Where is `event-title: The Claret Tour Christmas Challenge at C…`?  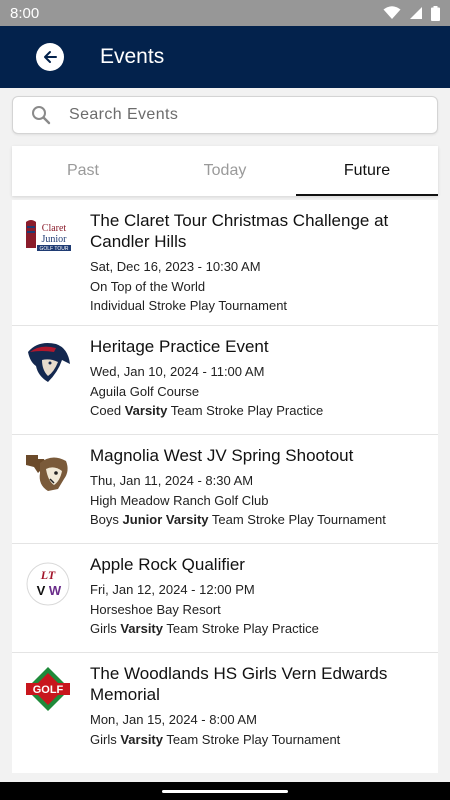 event-title: The Claret Tour Christmas Challenge at C… is located at coordinates (239, 231).